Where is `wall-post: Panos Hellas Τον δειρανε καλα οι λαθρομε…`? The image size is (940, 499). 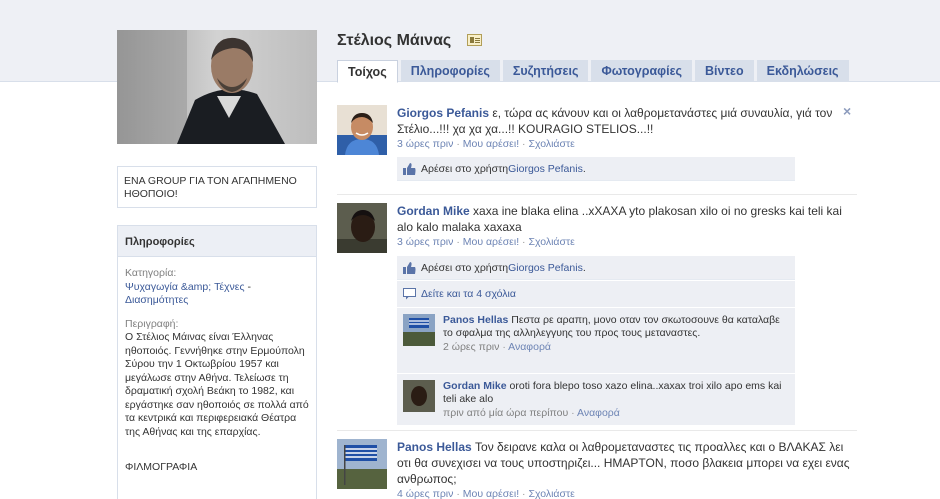
wall-post: Panos Hellas Τον δειρανε καλα οι λαθρομε… is located at coordinates (597, 465).